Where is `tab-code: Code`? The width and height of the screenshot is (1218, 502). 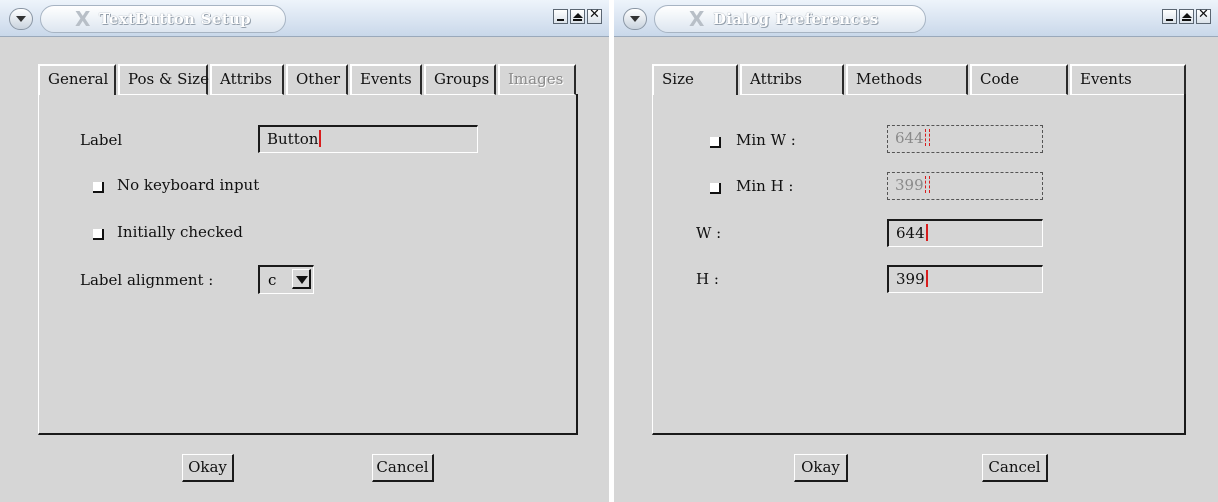 tab-code: Code is located at coordinates (1019, 79).